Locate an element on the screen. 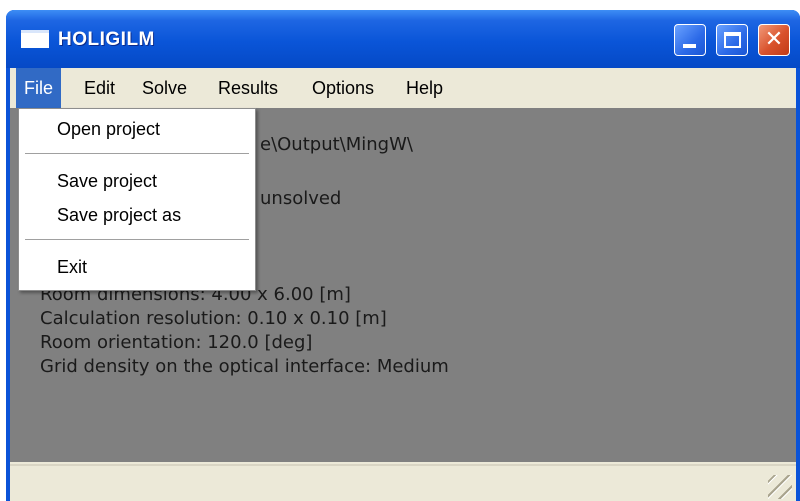 Image resolution: width=800 pixels, height=501 pixels. menu-edit: Edit is located at coordinates (99, 88).